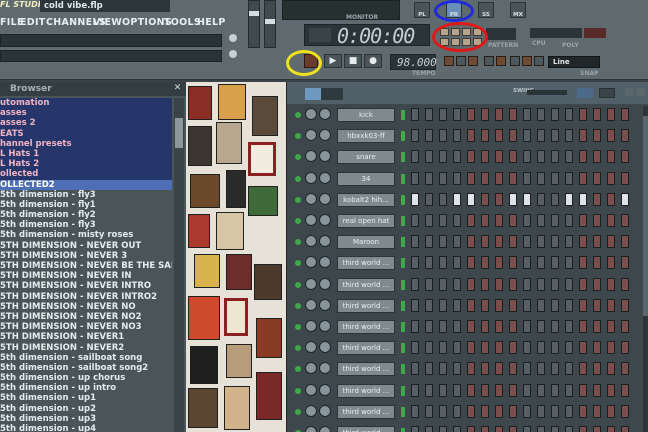 This screenshot has width=648, height=432. I want to click on browser-scrollbar, so click(179, 265).